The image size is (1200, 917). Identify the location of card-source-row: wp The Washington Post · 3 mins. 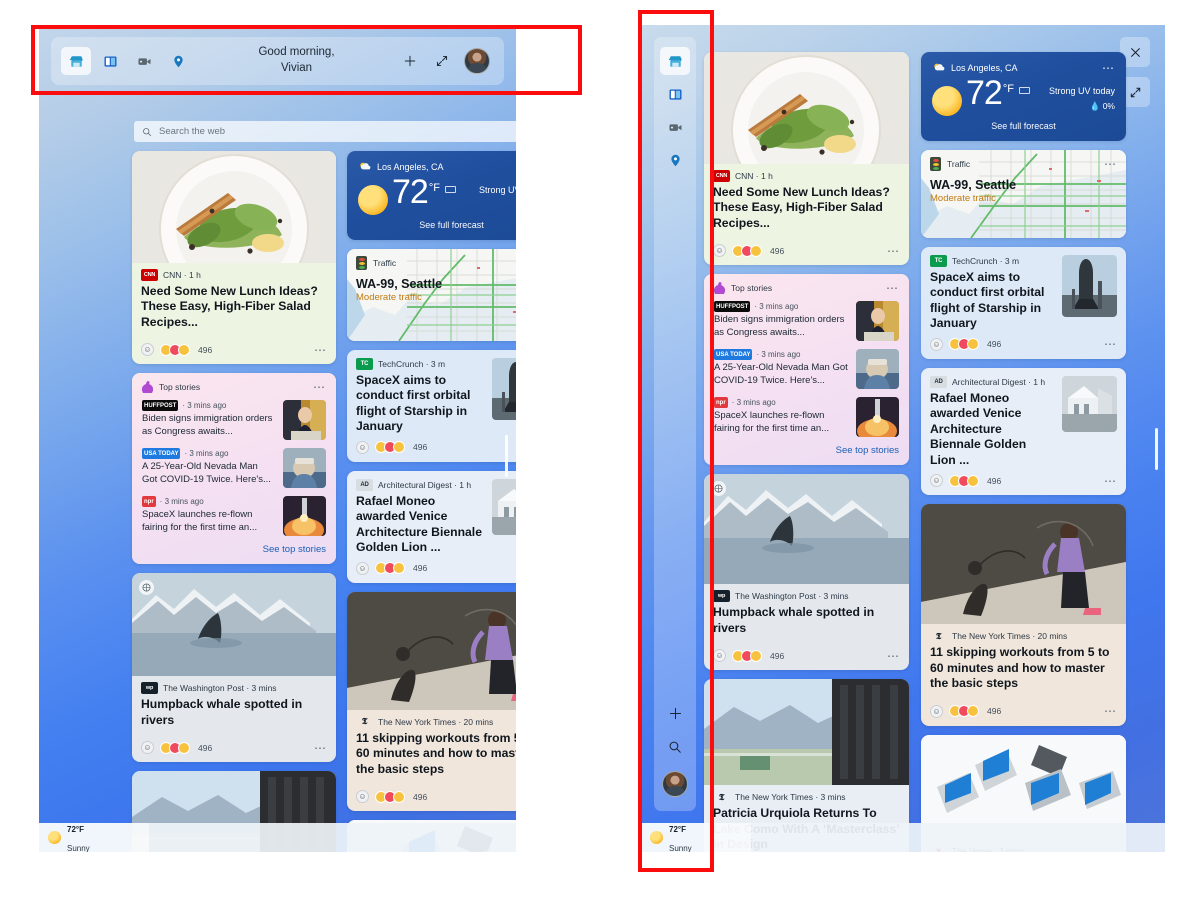
(234, 688).